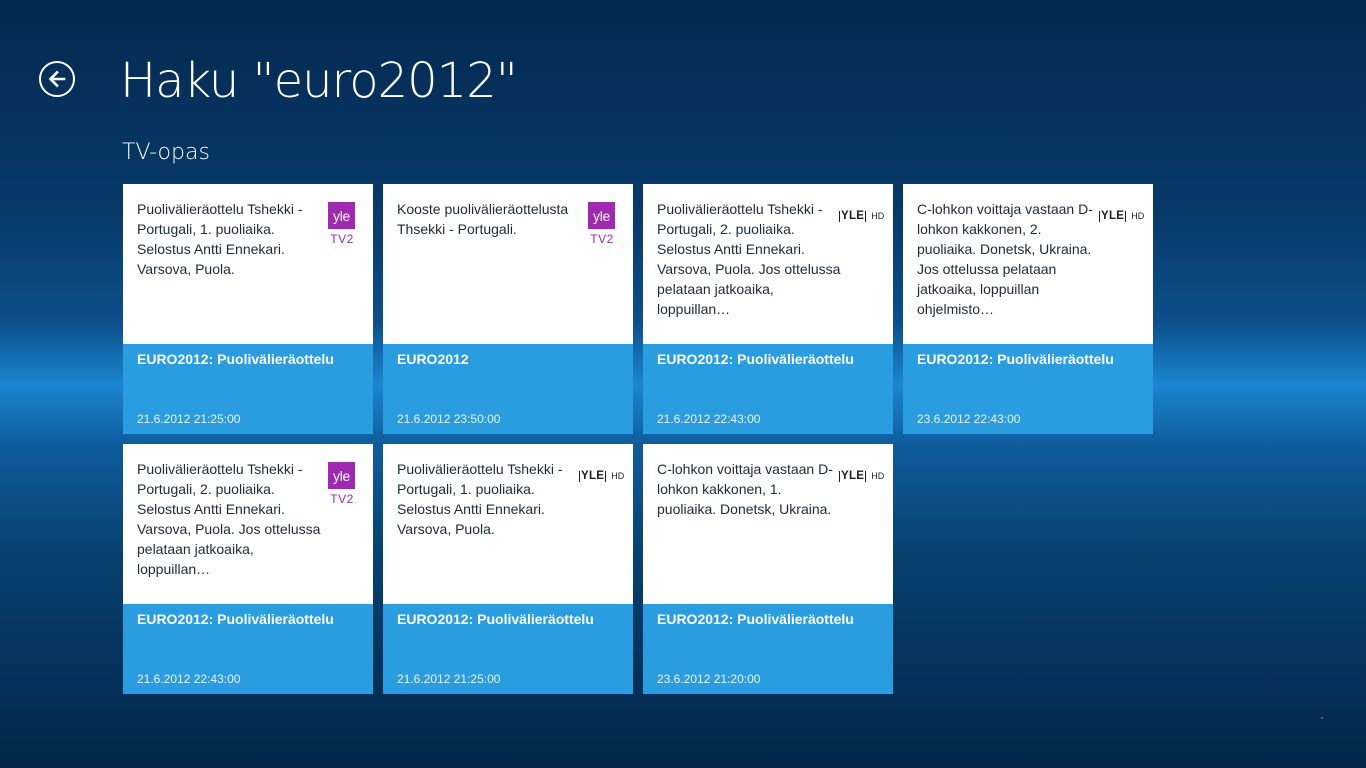  Describe the element at coordinates (969, 419) in the screenshot. I see `tile-time: 23.6.2012 22:43:00` at that location.